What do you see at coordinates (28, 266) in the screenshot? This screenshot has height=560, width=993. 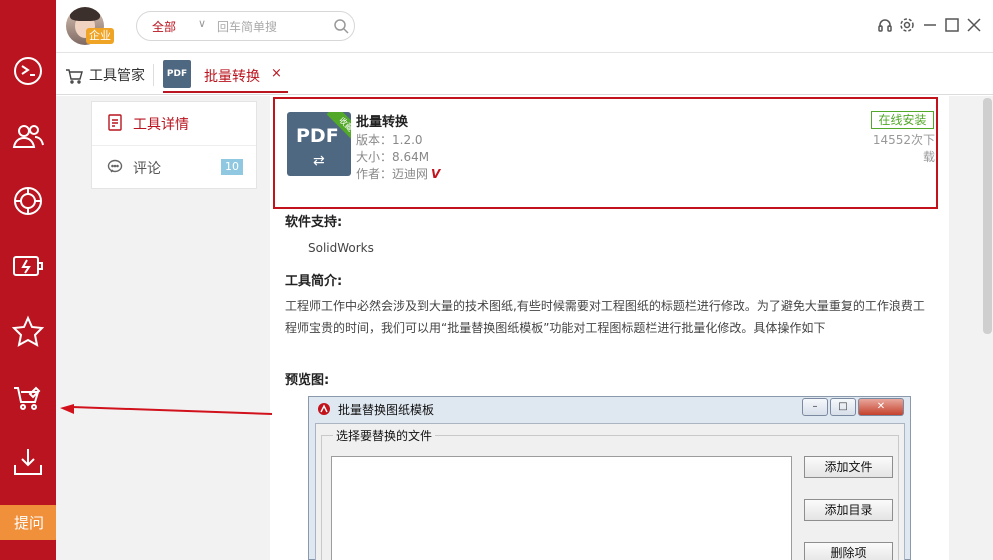 I see `battery-icon` at bounding box center [28, 266].